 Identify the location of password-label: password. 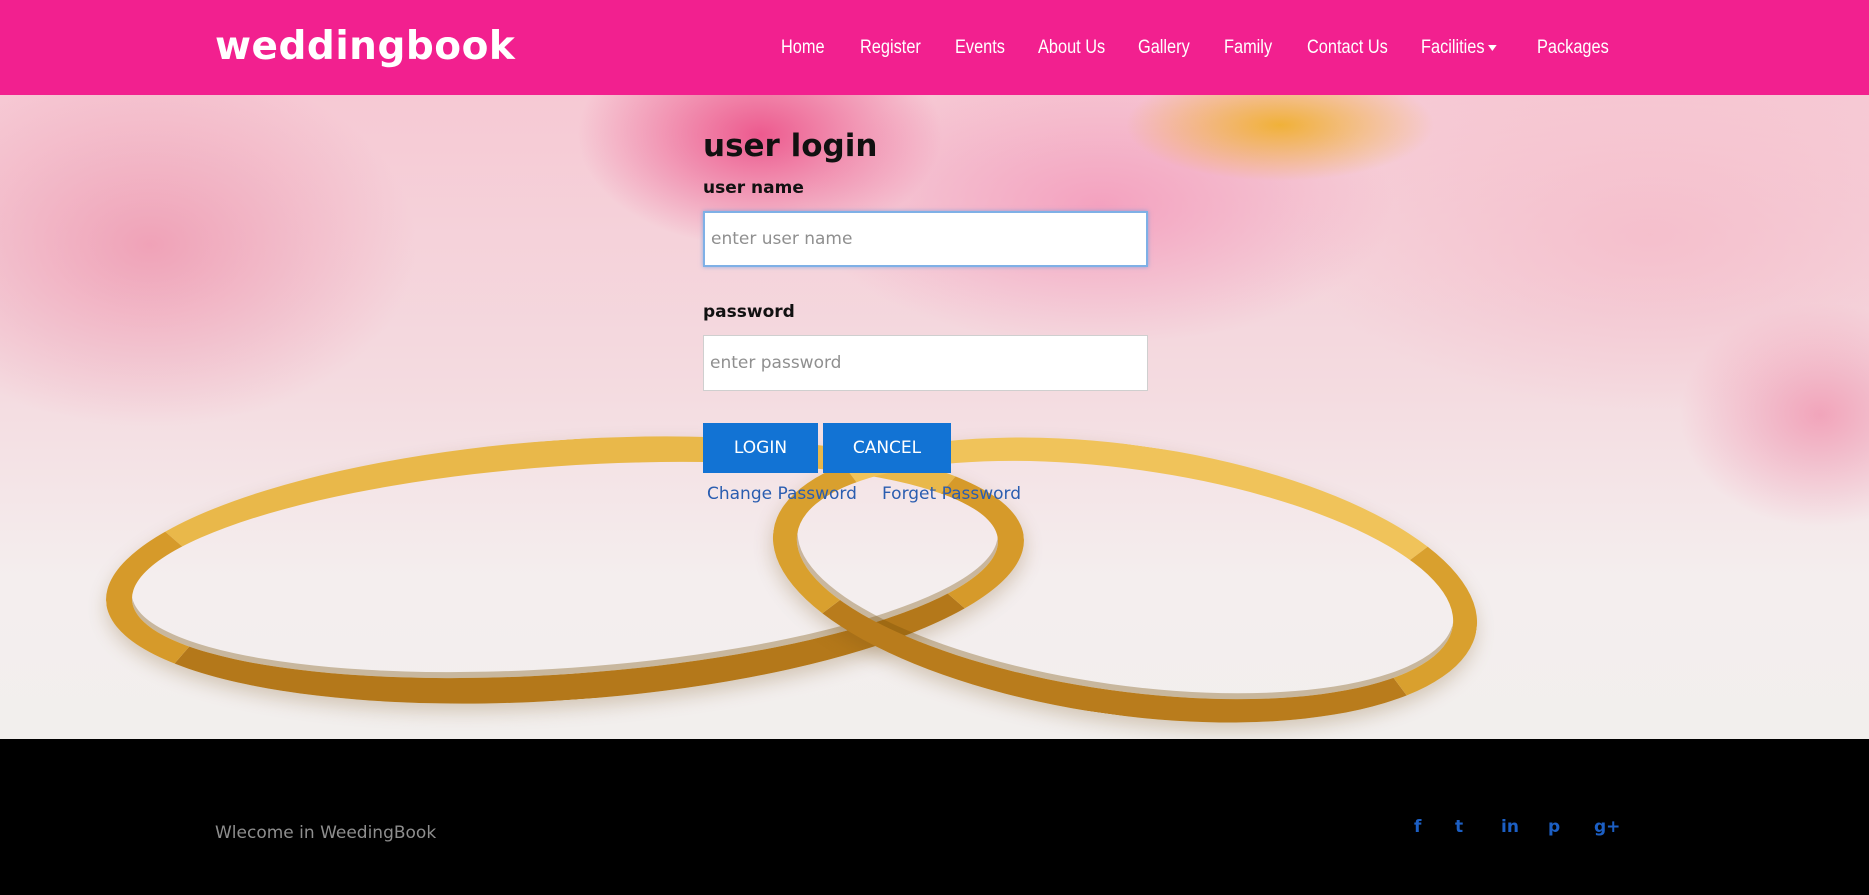
(749, 312).